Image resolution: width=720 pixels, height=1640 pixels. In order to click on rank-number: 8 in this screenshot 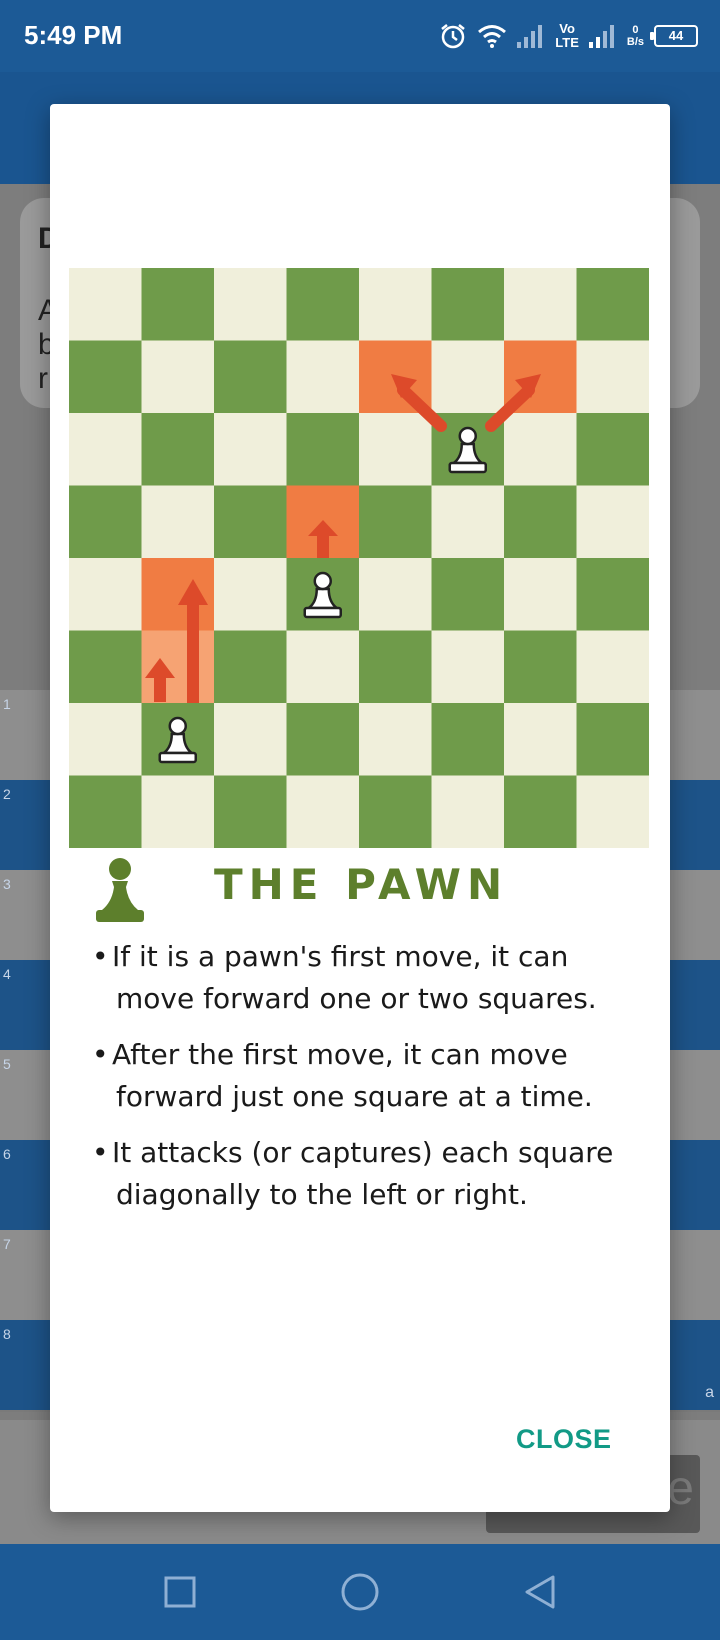, I will do `click(7, 1334)`.